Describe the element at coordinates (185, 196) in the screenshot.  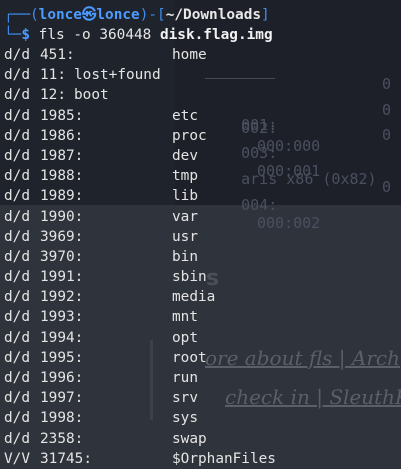
I see `entry-name: lib` at that location.